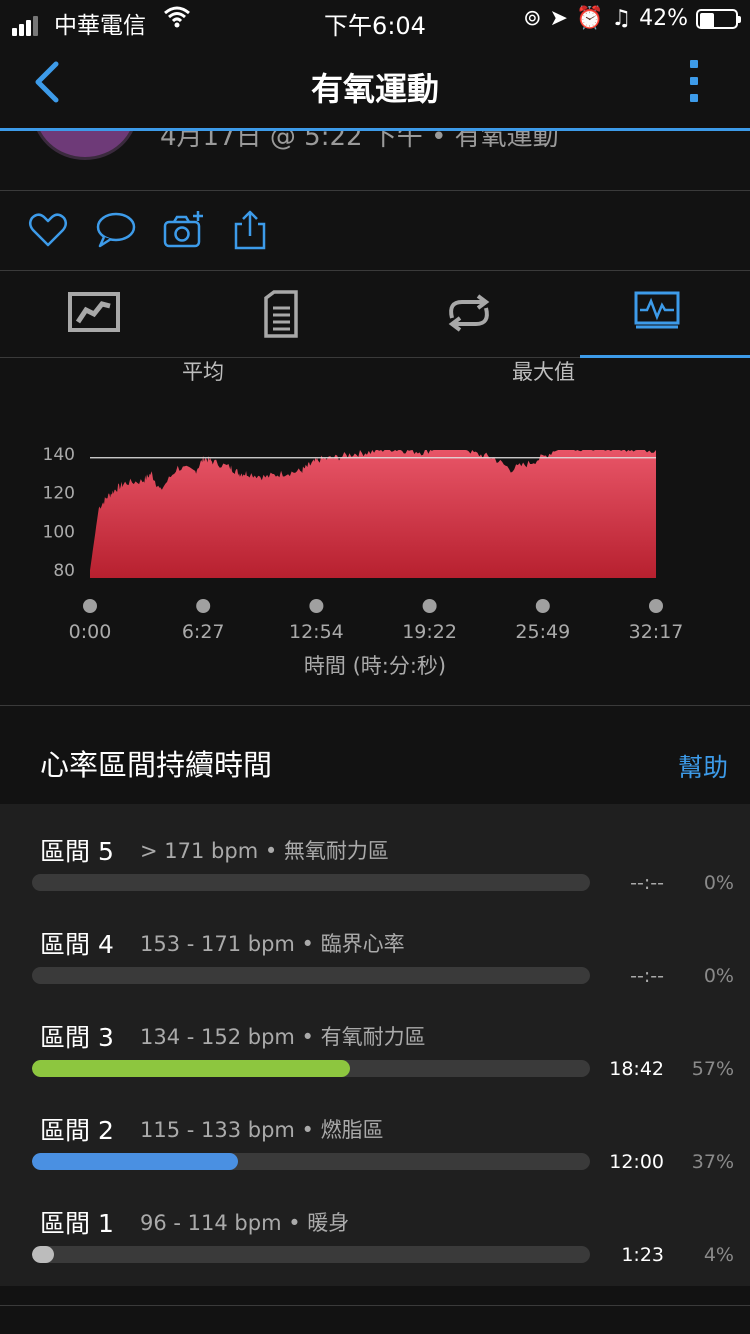 The width and height of the screenshot is (750, 1334). I want to click on x-tick-label: 25:49, so click(543, 632).